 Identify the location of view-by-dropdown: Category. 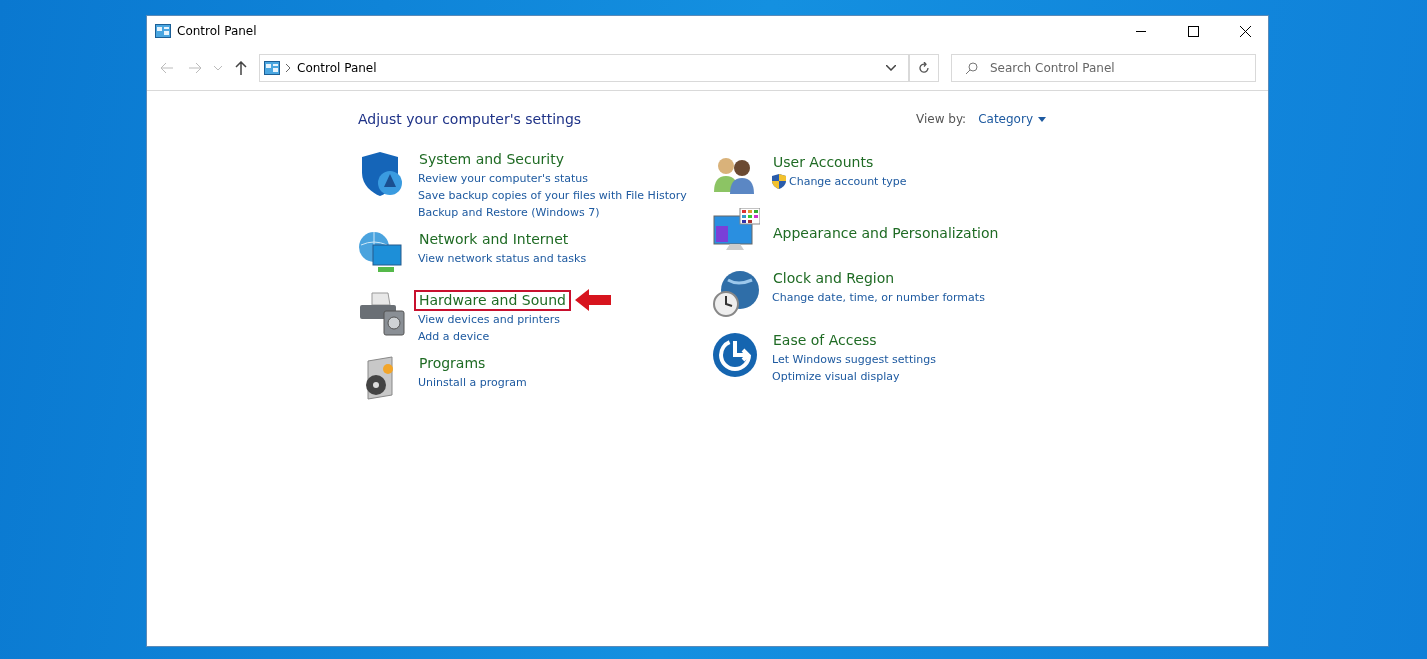
(1012, 119).